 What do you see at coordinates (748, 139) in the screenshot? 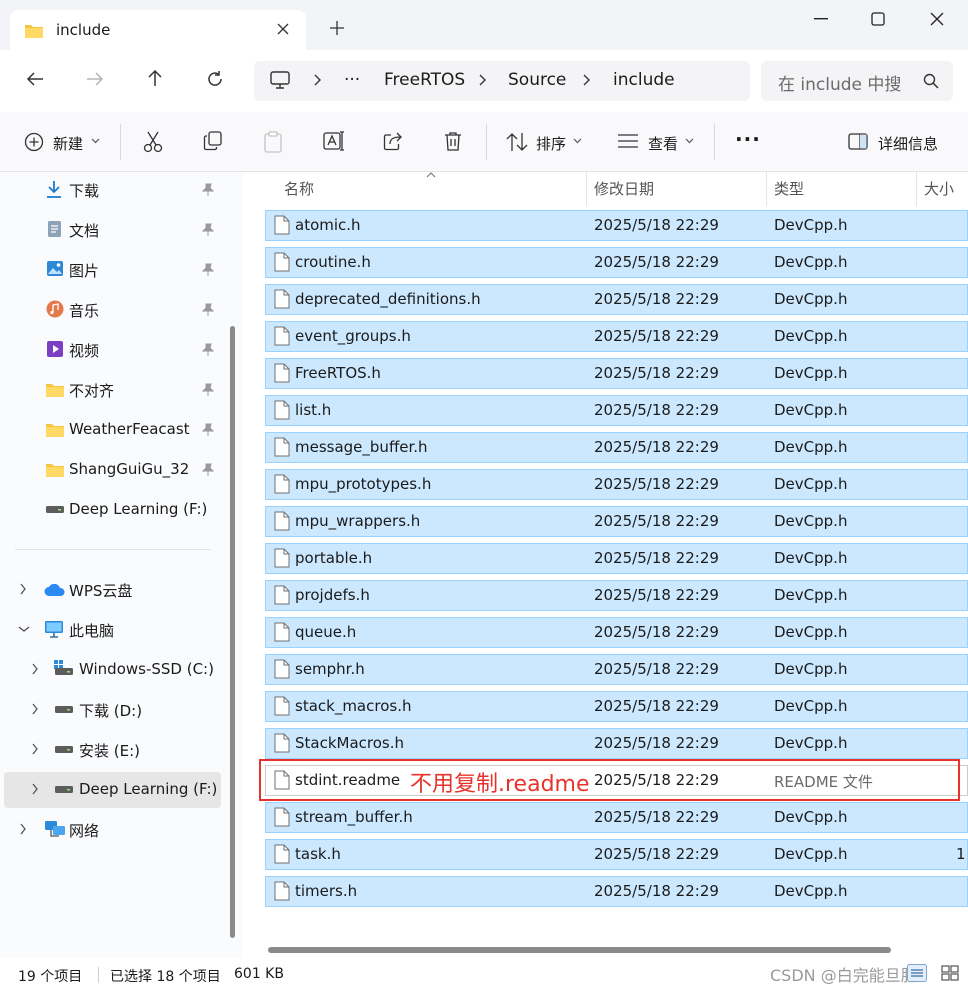
I see `more-options-button: ···` at bounding box center [748, 139].